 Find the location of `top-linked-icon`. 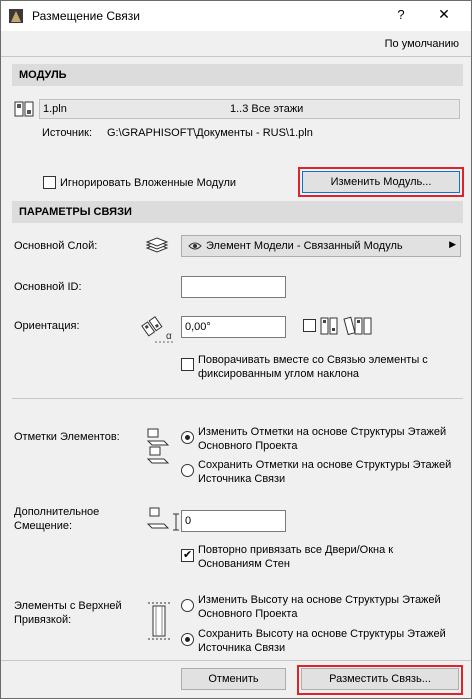

top-linked-icon is located at coordinates (160, 621).